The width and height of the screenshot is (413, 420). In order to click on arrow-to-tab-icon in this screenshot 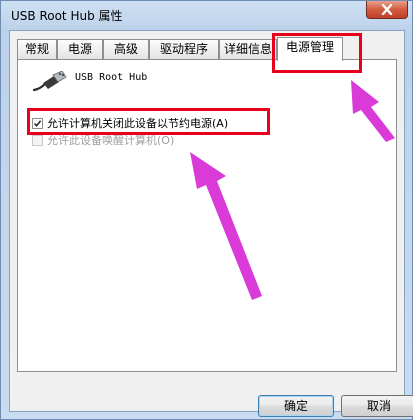, I will do `click(373, 111)`.